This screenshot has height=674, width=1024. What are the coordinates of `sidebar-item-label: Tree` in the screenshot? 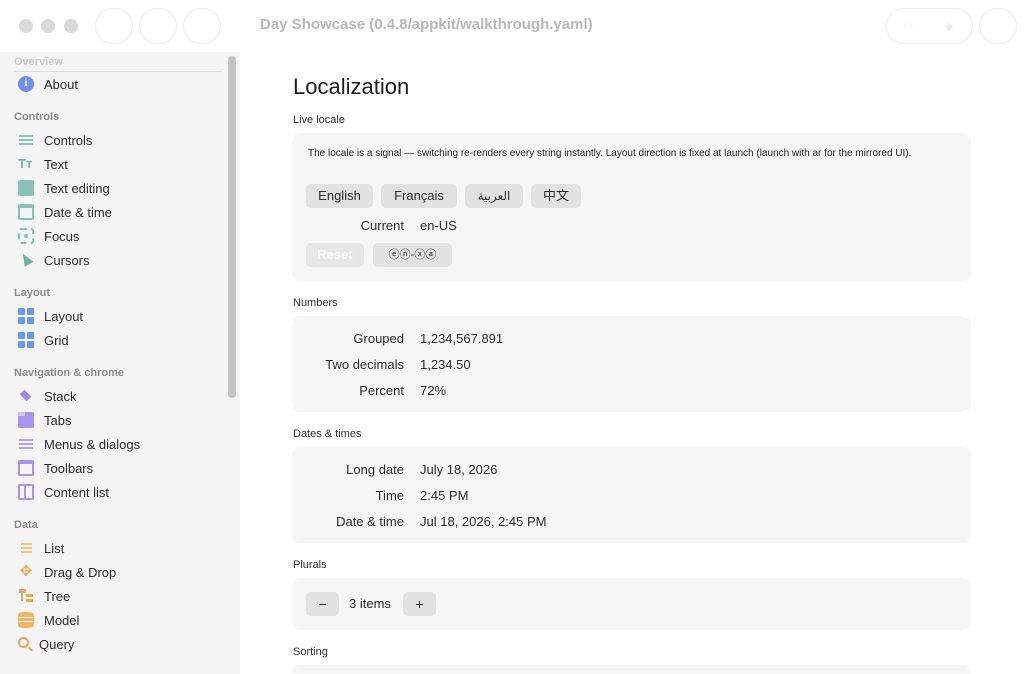 It's located at (57, 596).